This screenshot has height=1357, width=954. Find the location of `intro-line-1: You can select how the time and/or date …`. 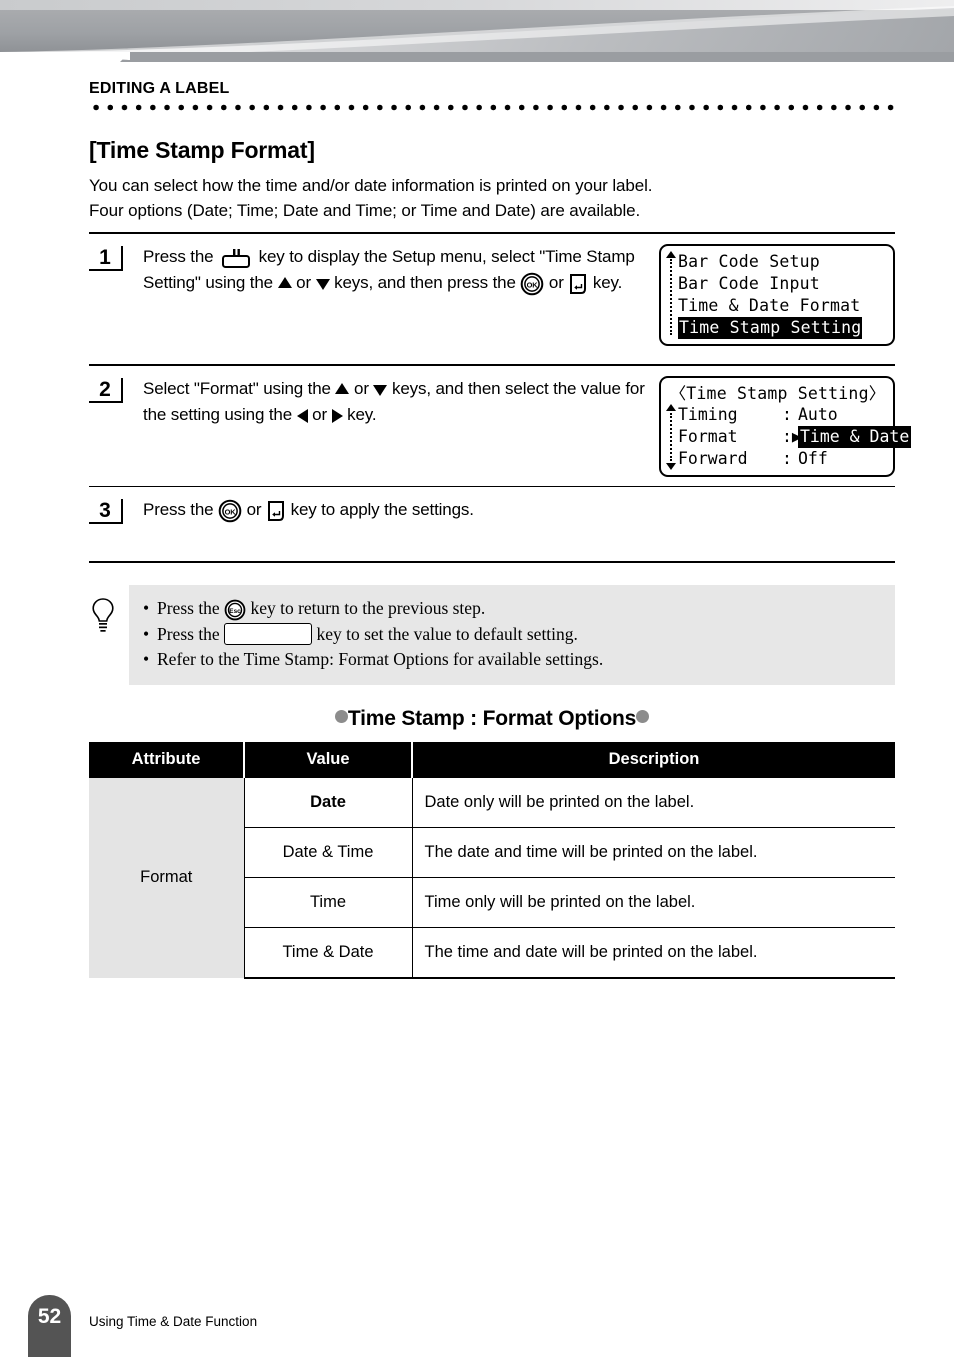

intro-line-1: You can select how the time and/or date … is located at coordinates (371, 185).